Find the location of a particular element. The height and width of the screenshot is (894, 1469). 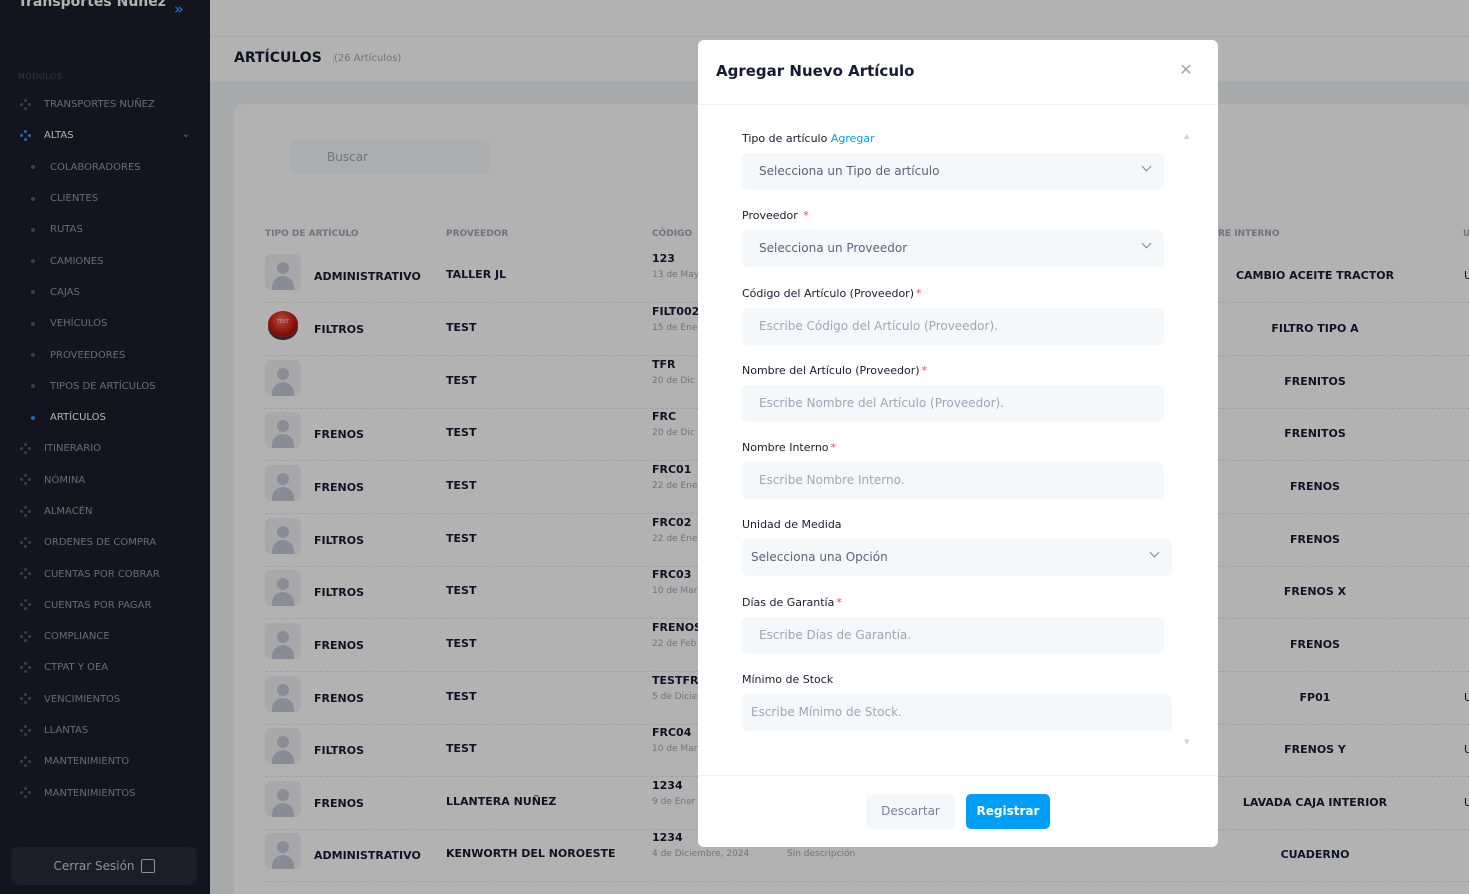

close-icon: ✕ is located at coordinates (1186, 70).